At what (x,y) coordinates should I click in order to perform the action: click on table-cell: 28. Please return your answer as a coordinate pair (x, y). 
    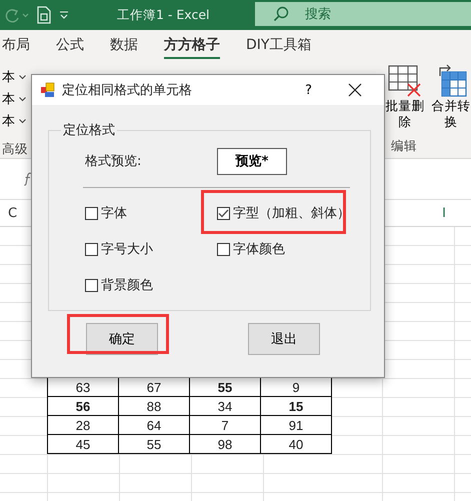
    Looking at the image, I should click on (83, 425).